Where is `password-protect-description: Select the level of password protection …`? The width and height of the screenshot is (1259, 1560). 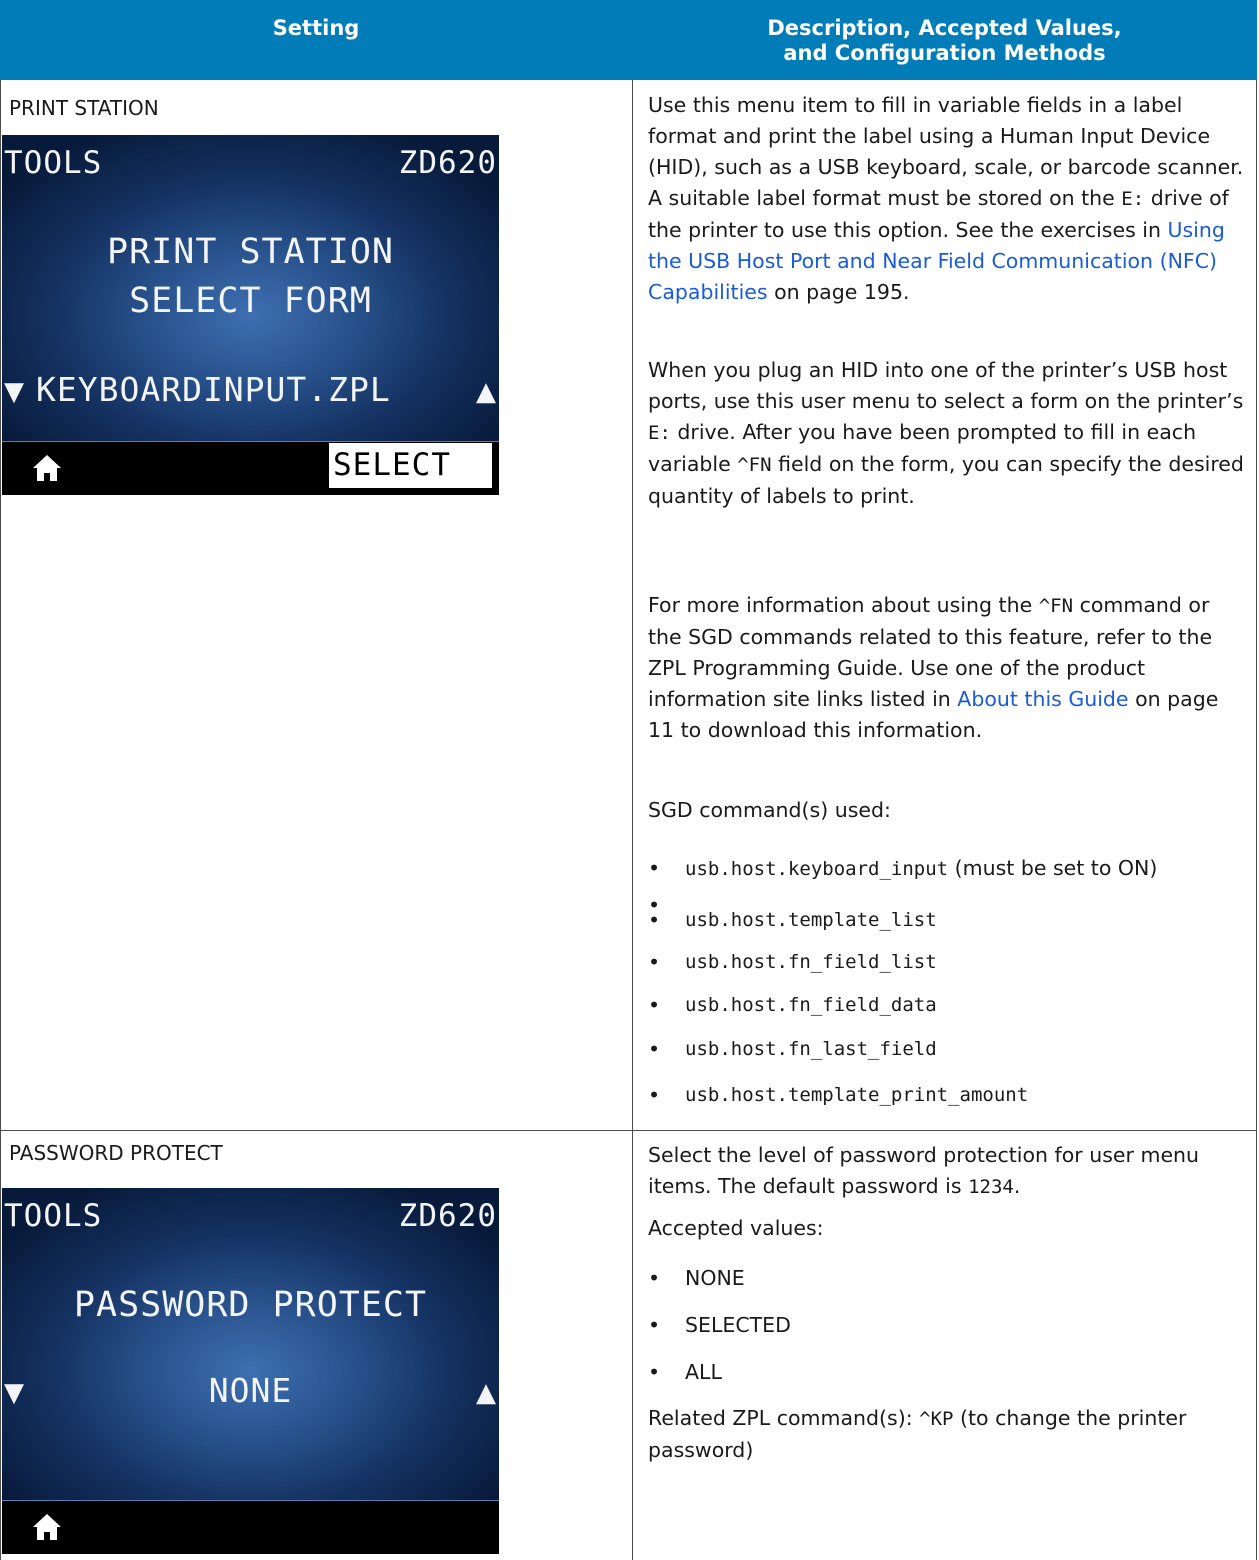 password-protect-description: Select the level of password protection … is located at coordinates (948, 1171).